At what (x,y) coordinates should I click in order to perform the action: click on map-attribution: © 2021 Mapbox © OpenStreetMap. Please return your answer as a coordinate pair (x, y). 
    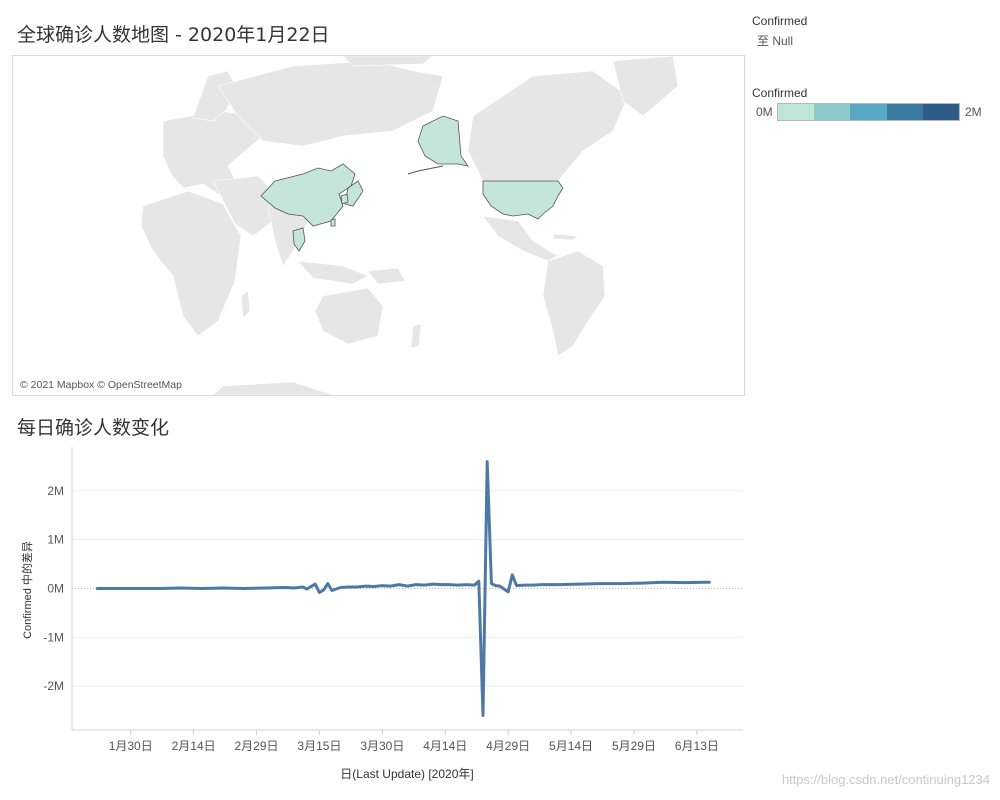
    Looking at the image, I should click on (101, 385).